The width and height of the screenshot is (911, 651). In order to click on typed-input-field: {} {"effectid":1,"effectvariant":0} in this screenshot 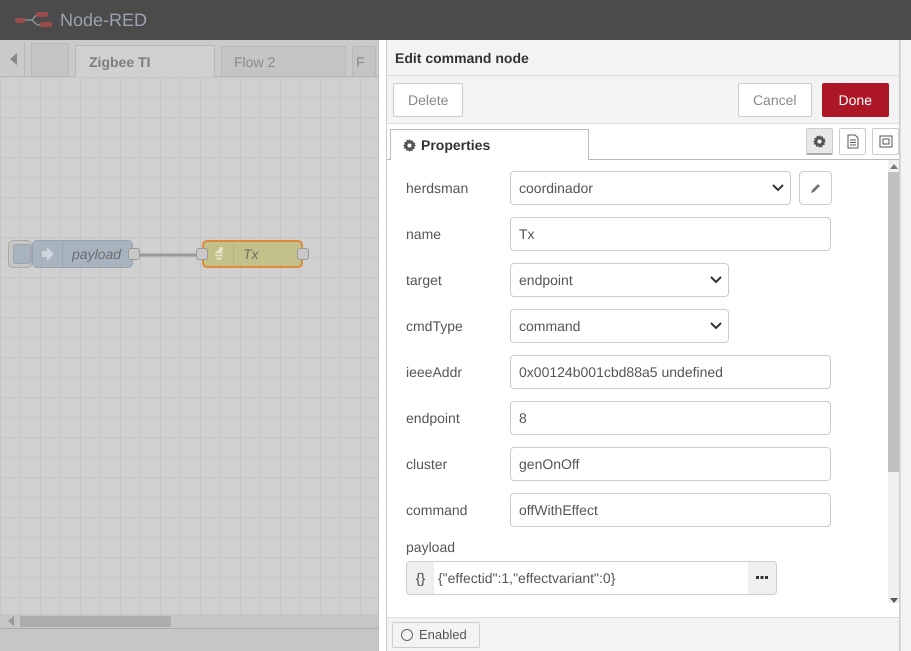, I will do `click(591, 578)`.